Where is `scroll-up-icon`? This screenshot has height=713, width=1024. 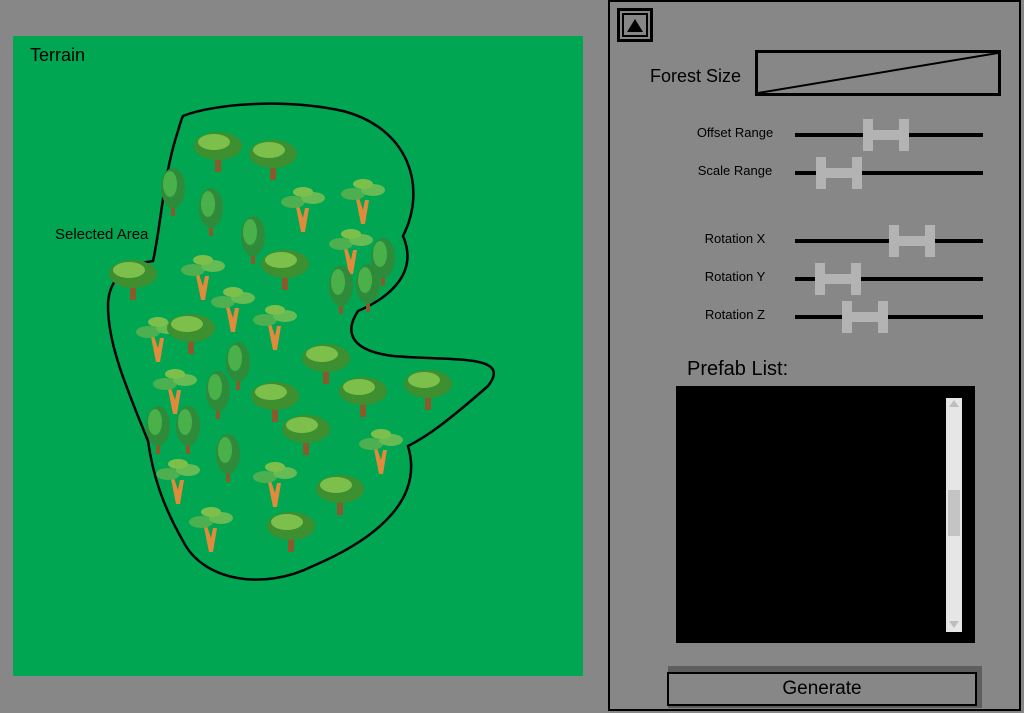 scroll-up-icon is located at coordinates (954, 403).